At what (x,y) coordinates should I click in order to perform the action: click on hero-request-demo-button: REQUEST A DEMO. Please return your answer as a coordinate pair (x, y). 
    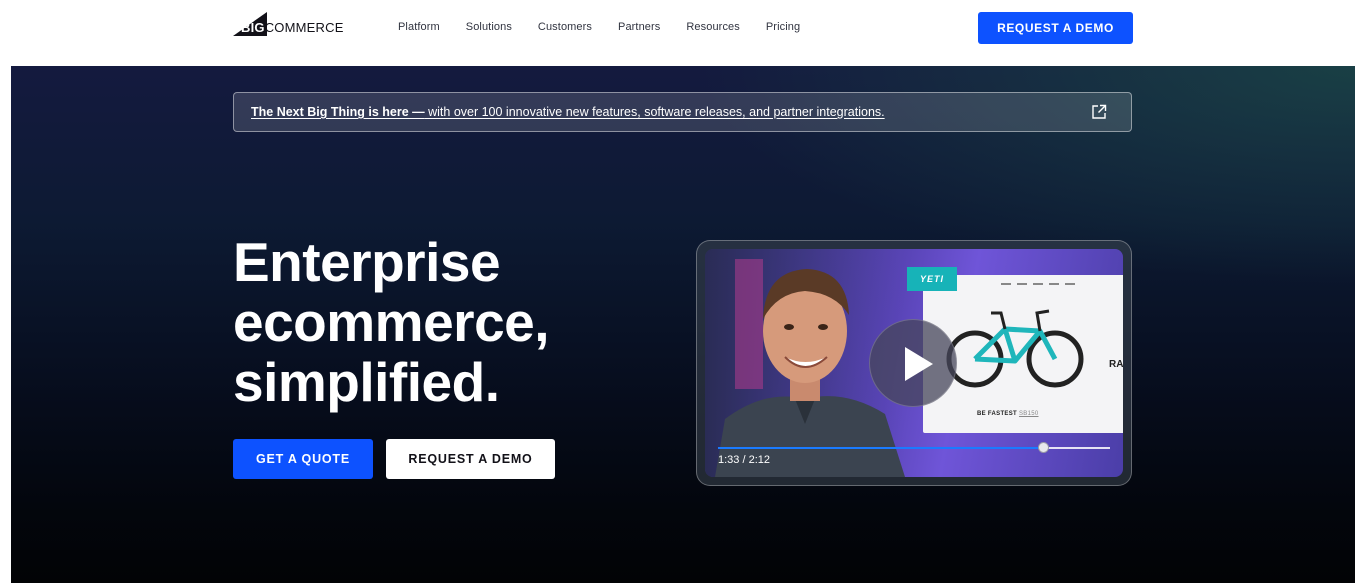
    Looking at the image, I should click on (470, 459).